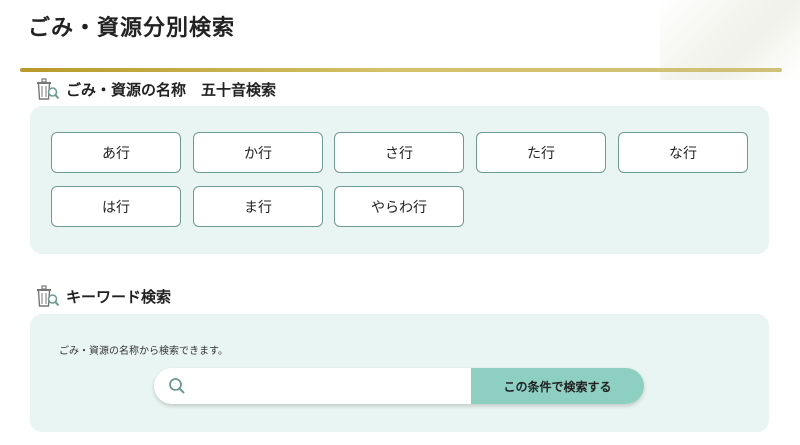  Describe the element at coordinates (143, 351) in the screenshot. I see `keyword-description: ごみ・資源の名称から検索できます。` at that location.